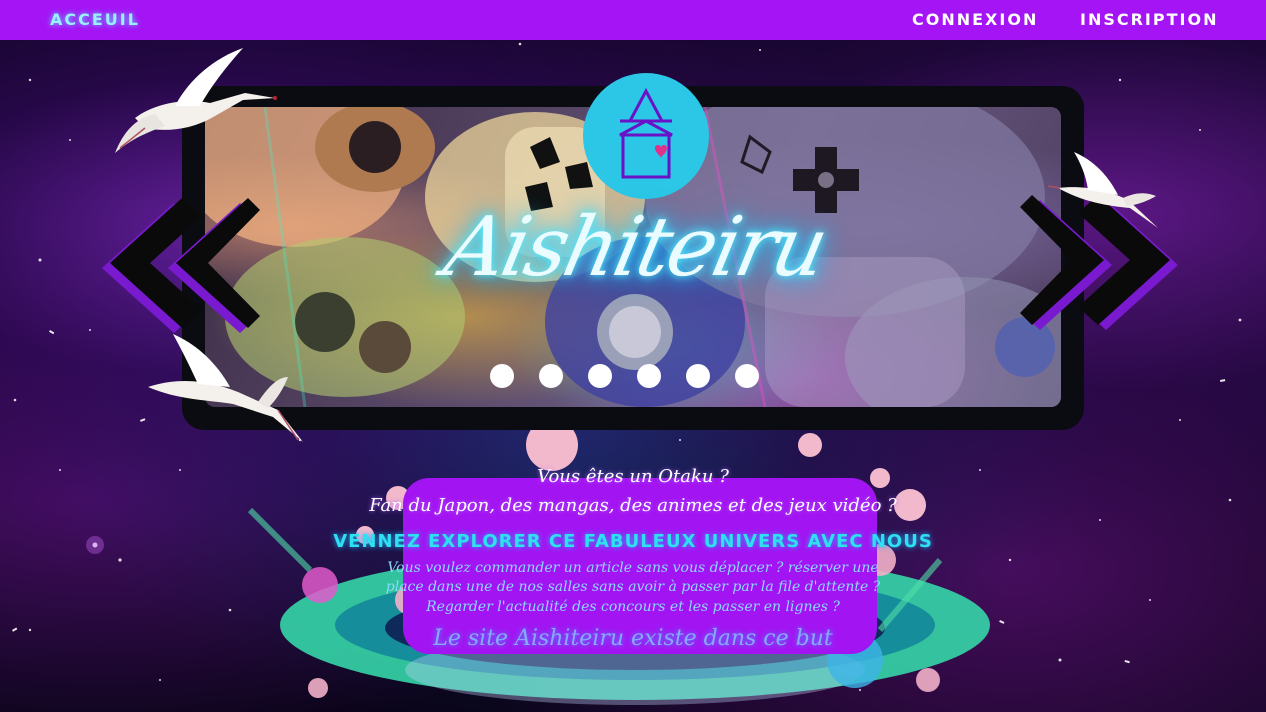  Describe the element at coordinates (633, 20) in the screenshot. I see `top-navbar: ACCEUIL CONNEXION INSCRIPTION` at that location.